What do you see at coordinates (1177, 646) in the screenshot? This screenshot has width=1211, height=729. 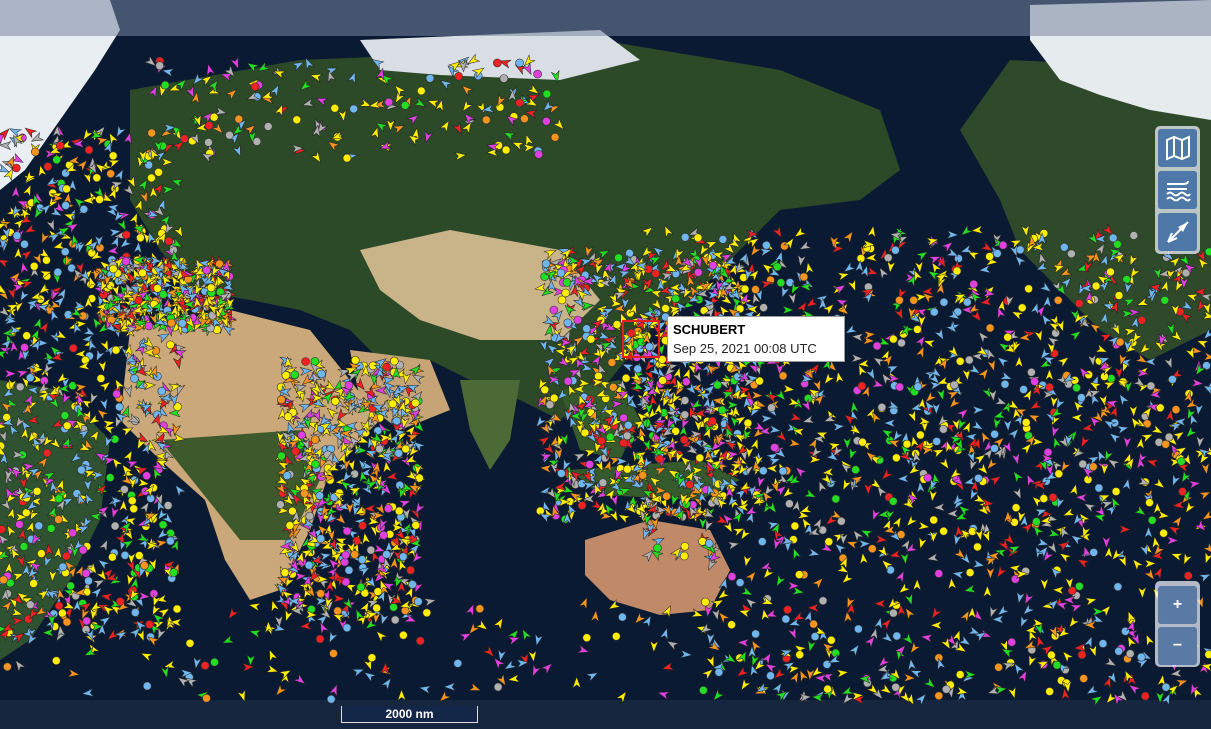 I see `zoom-out-button: −` at bounding box center [1177, 646].